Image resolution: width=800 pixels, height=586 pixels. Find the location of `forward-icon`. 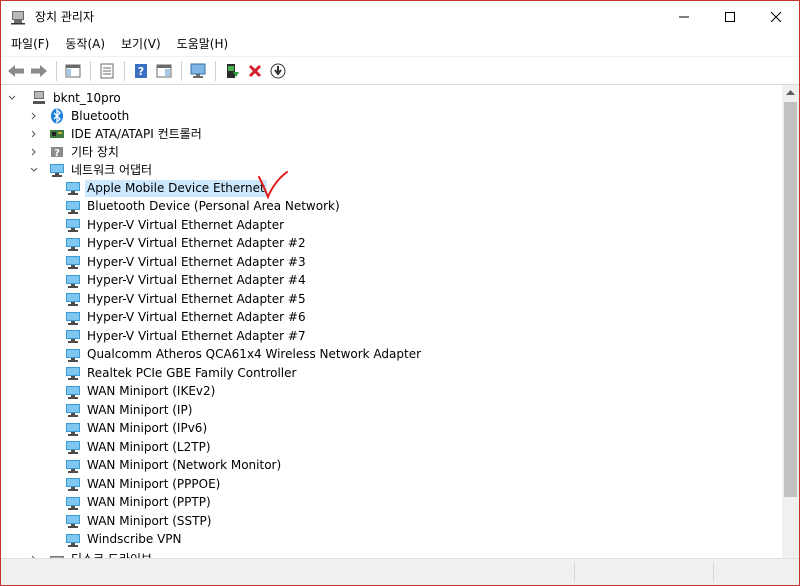

forward-icon is located at coordinates (39, 70).